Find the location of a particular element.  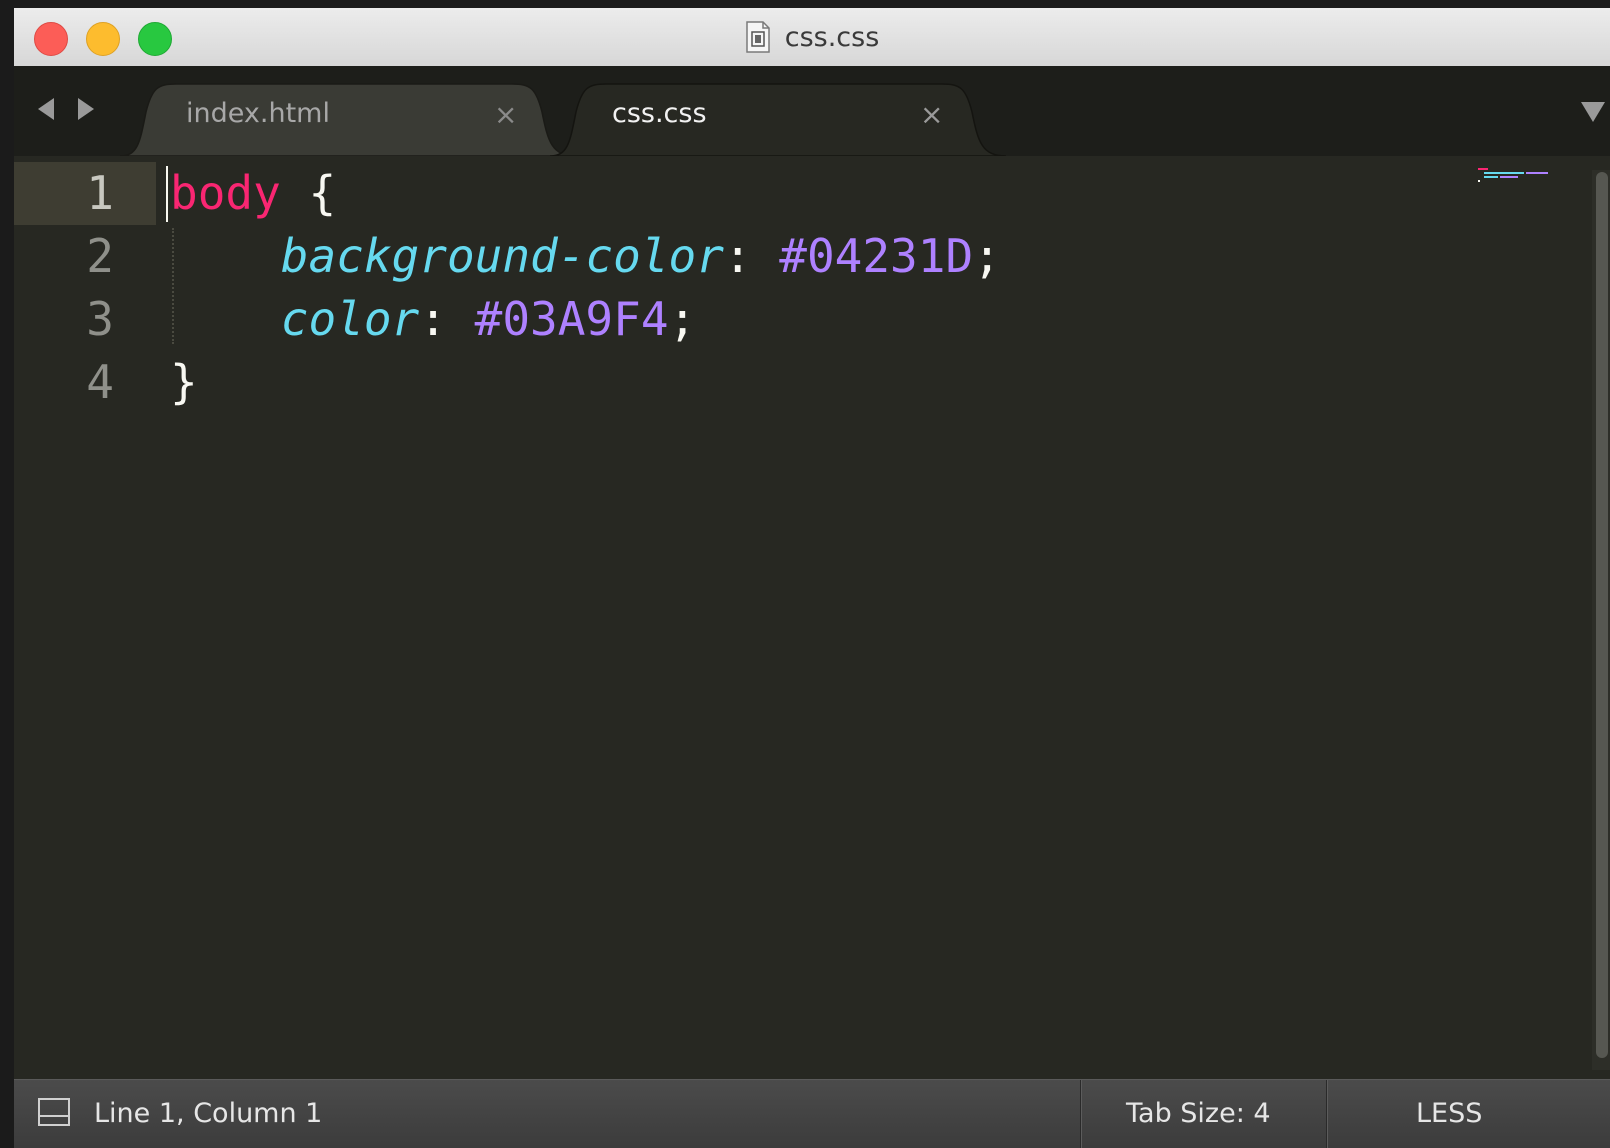

line-number: 2 is located at coordinates (100, 256).